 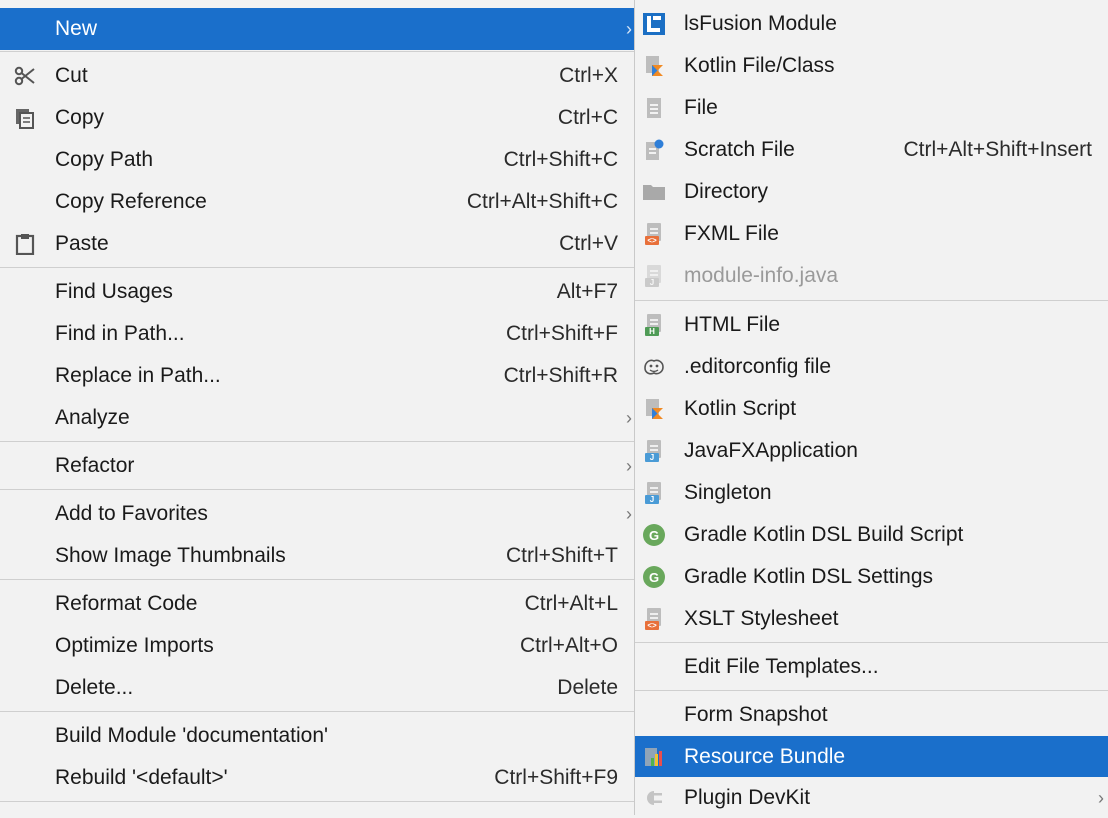 What do you see at coordinates (728, 492) in the screenshot?
I see `menu-item-label: Singleton` at bounding box center [728, 492].